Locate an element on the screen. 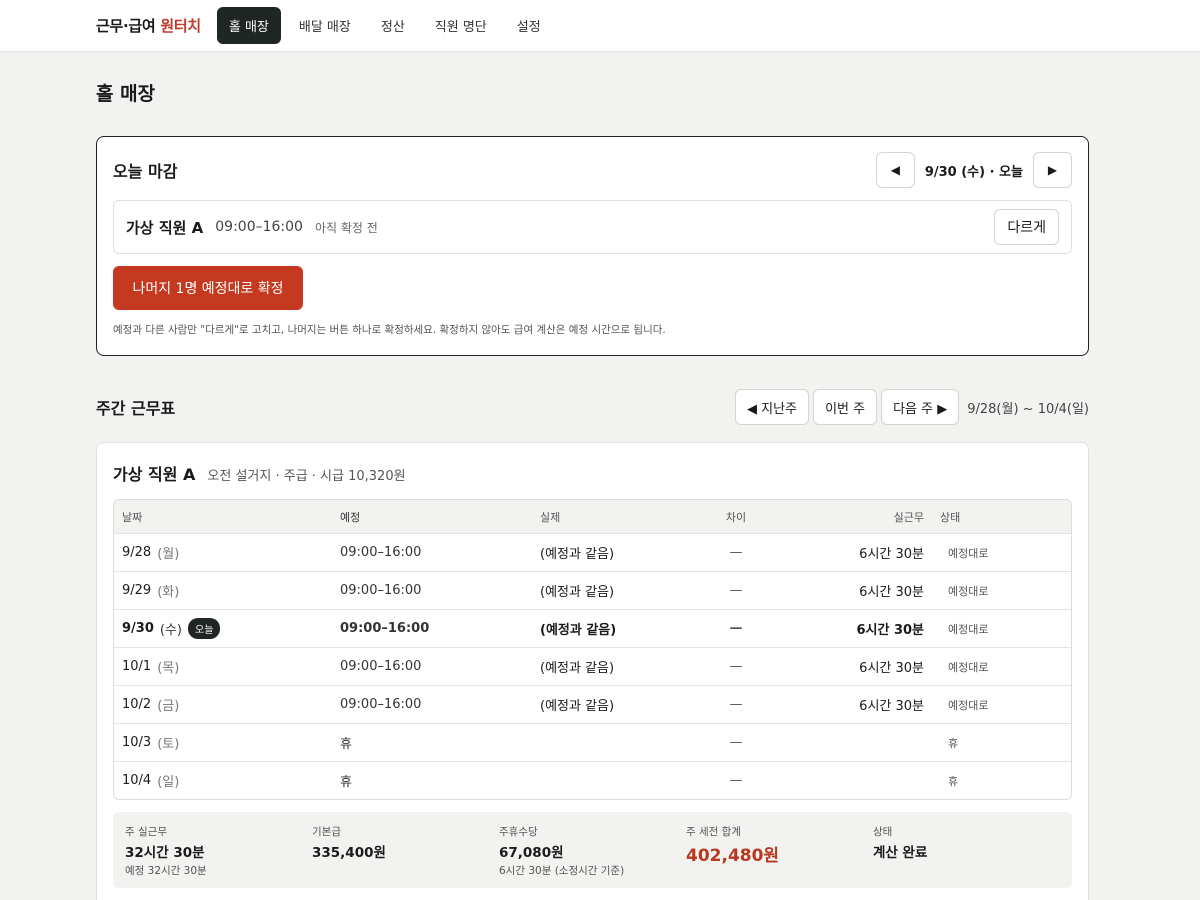 This screenshot has height=900, width=1200. nav-item-settlement: 정산 is located at coordinates (393, 25).